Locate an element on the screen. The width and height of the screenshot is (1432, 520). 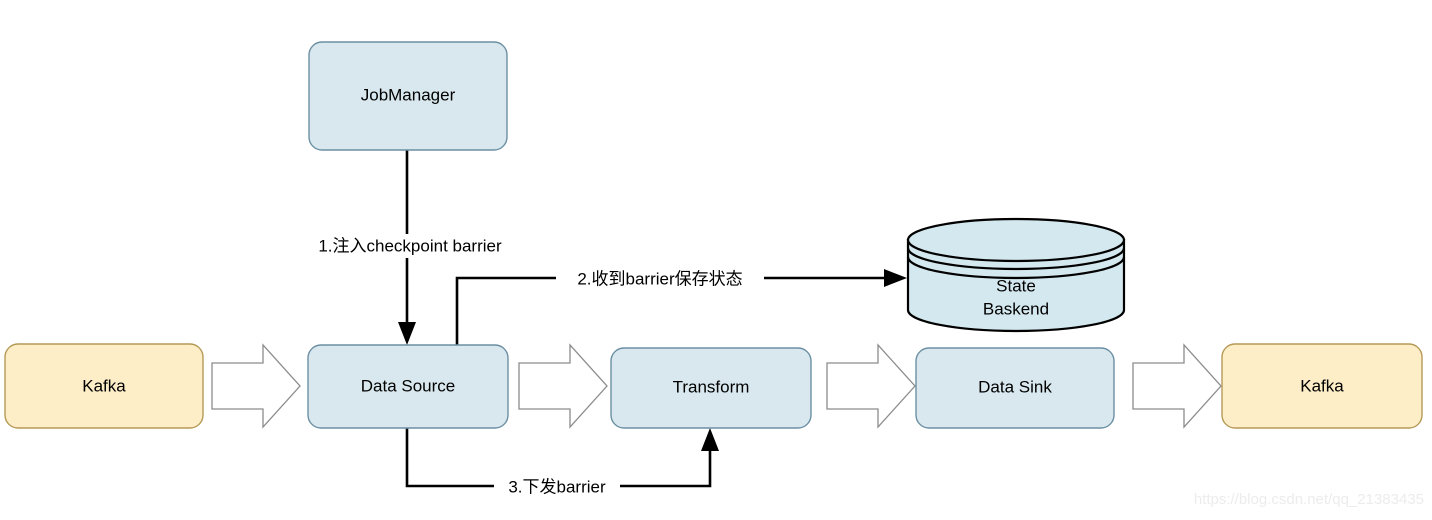
node-label-job-manager: JobManager is located at coordinates (408, 94).